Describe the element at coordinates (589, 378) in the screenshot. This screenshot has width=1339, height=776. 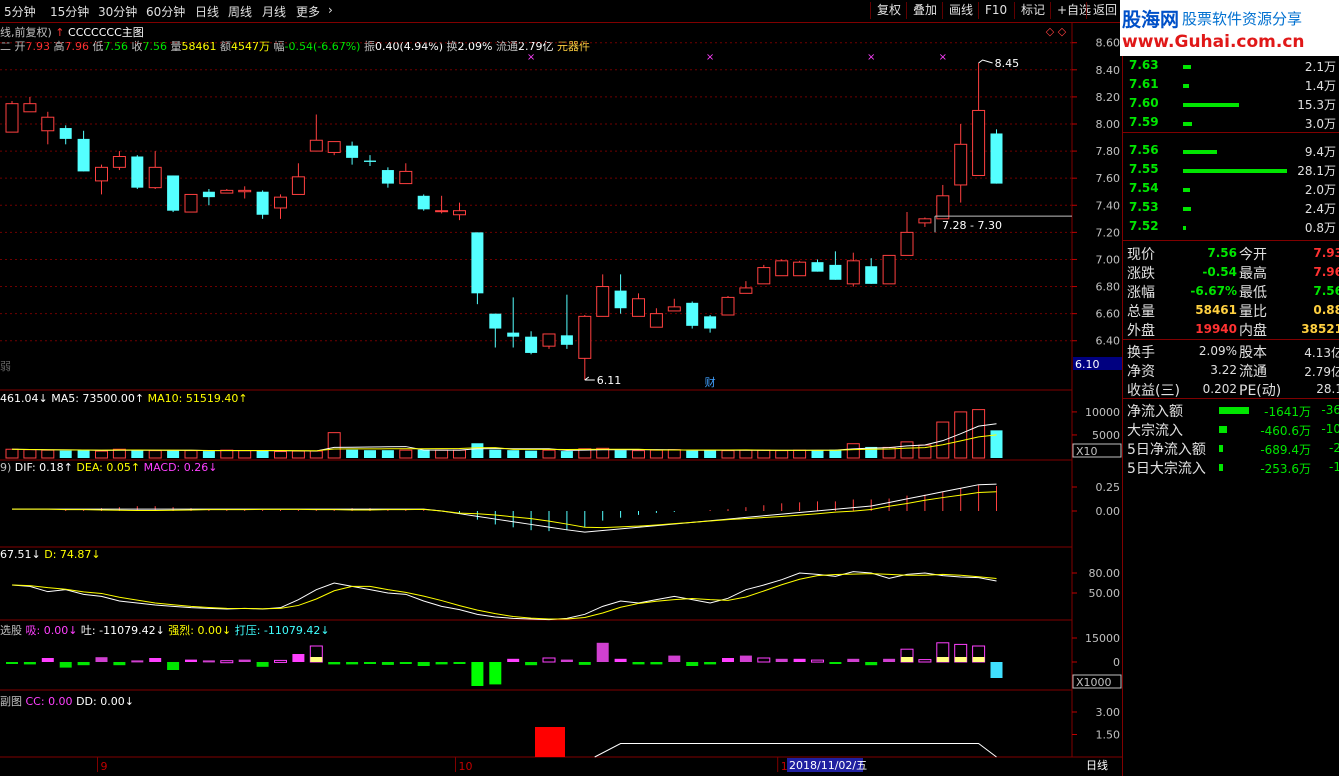
I see `low-marker` at that location.